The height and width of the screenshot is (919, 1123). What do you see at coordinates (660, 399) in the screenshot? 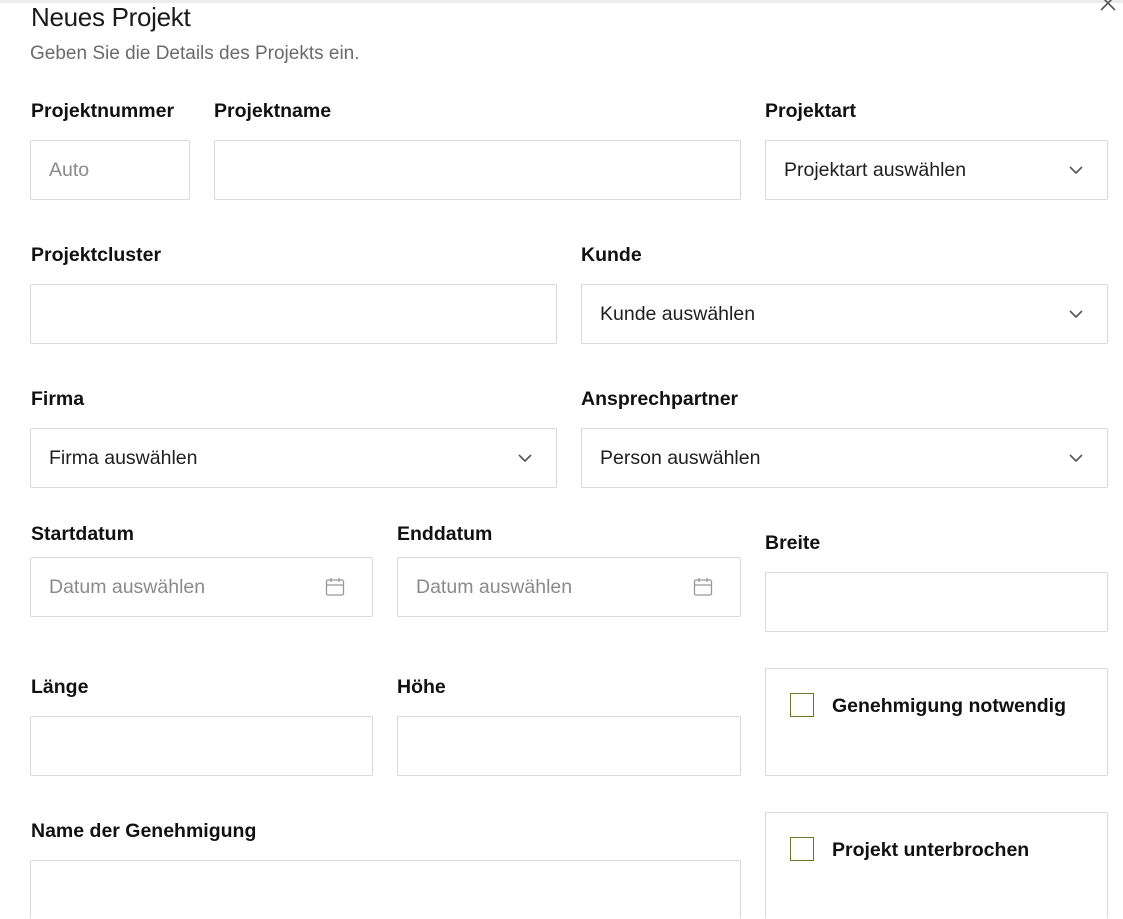
I see `ansprechpartner-label: Ansprechpartner` at bounding box center [660, 399].